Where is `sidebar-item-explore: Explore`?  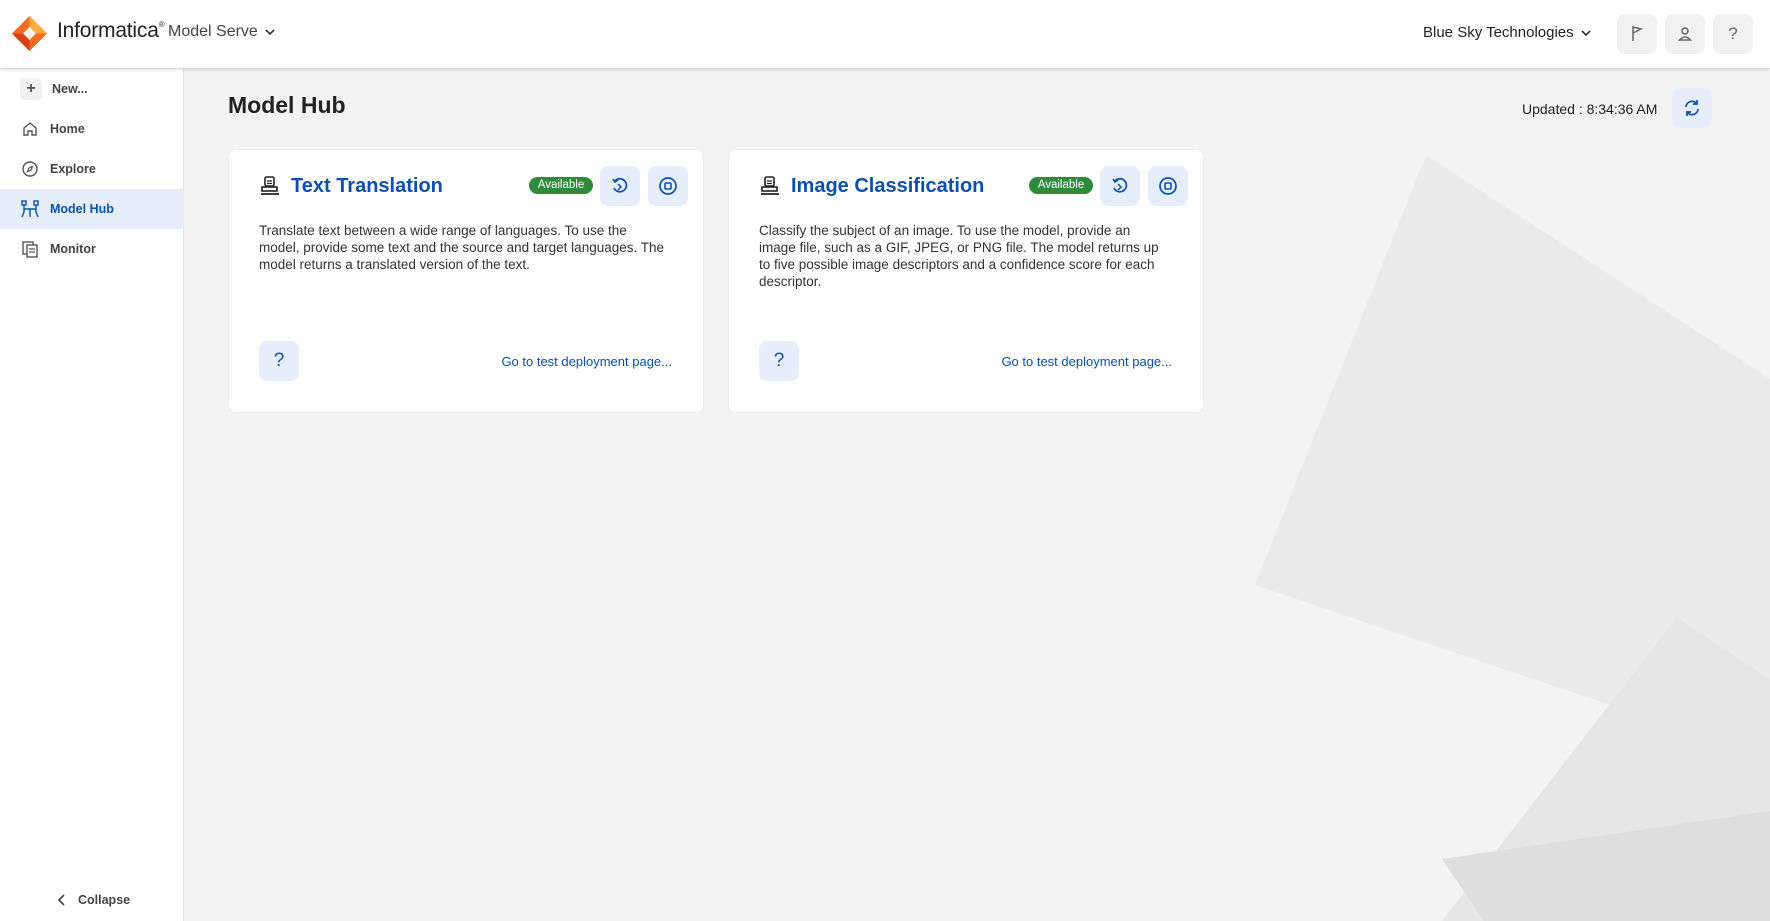 sidebar-item-explore: Explore is located at coordinates (92, 169).